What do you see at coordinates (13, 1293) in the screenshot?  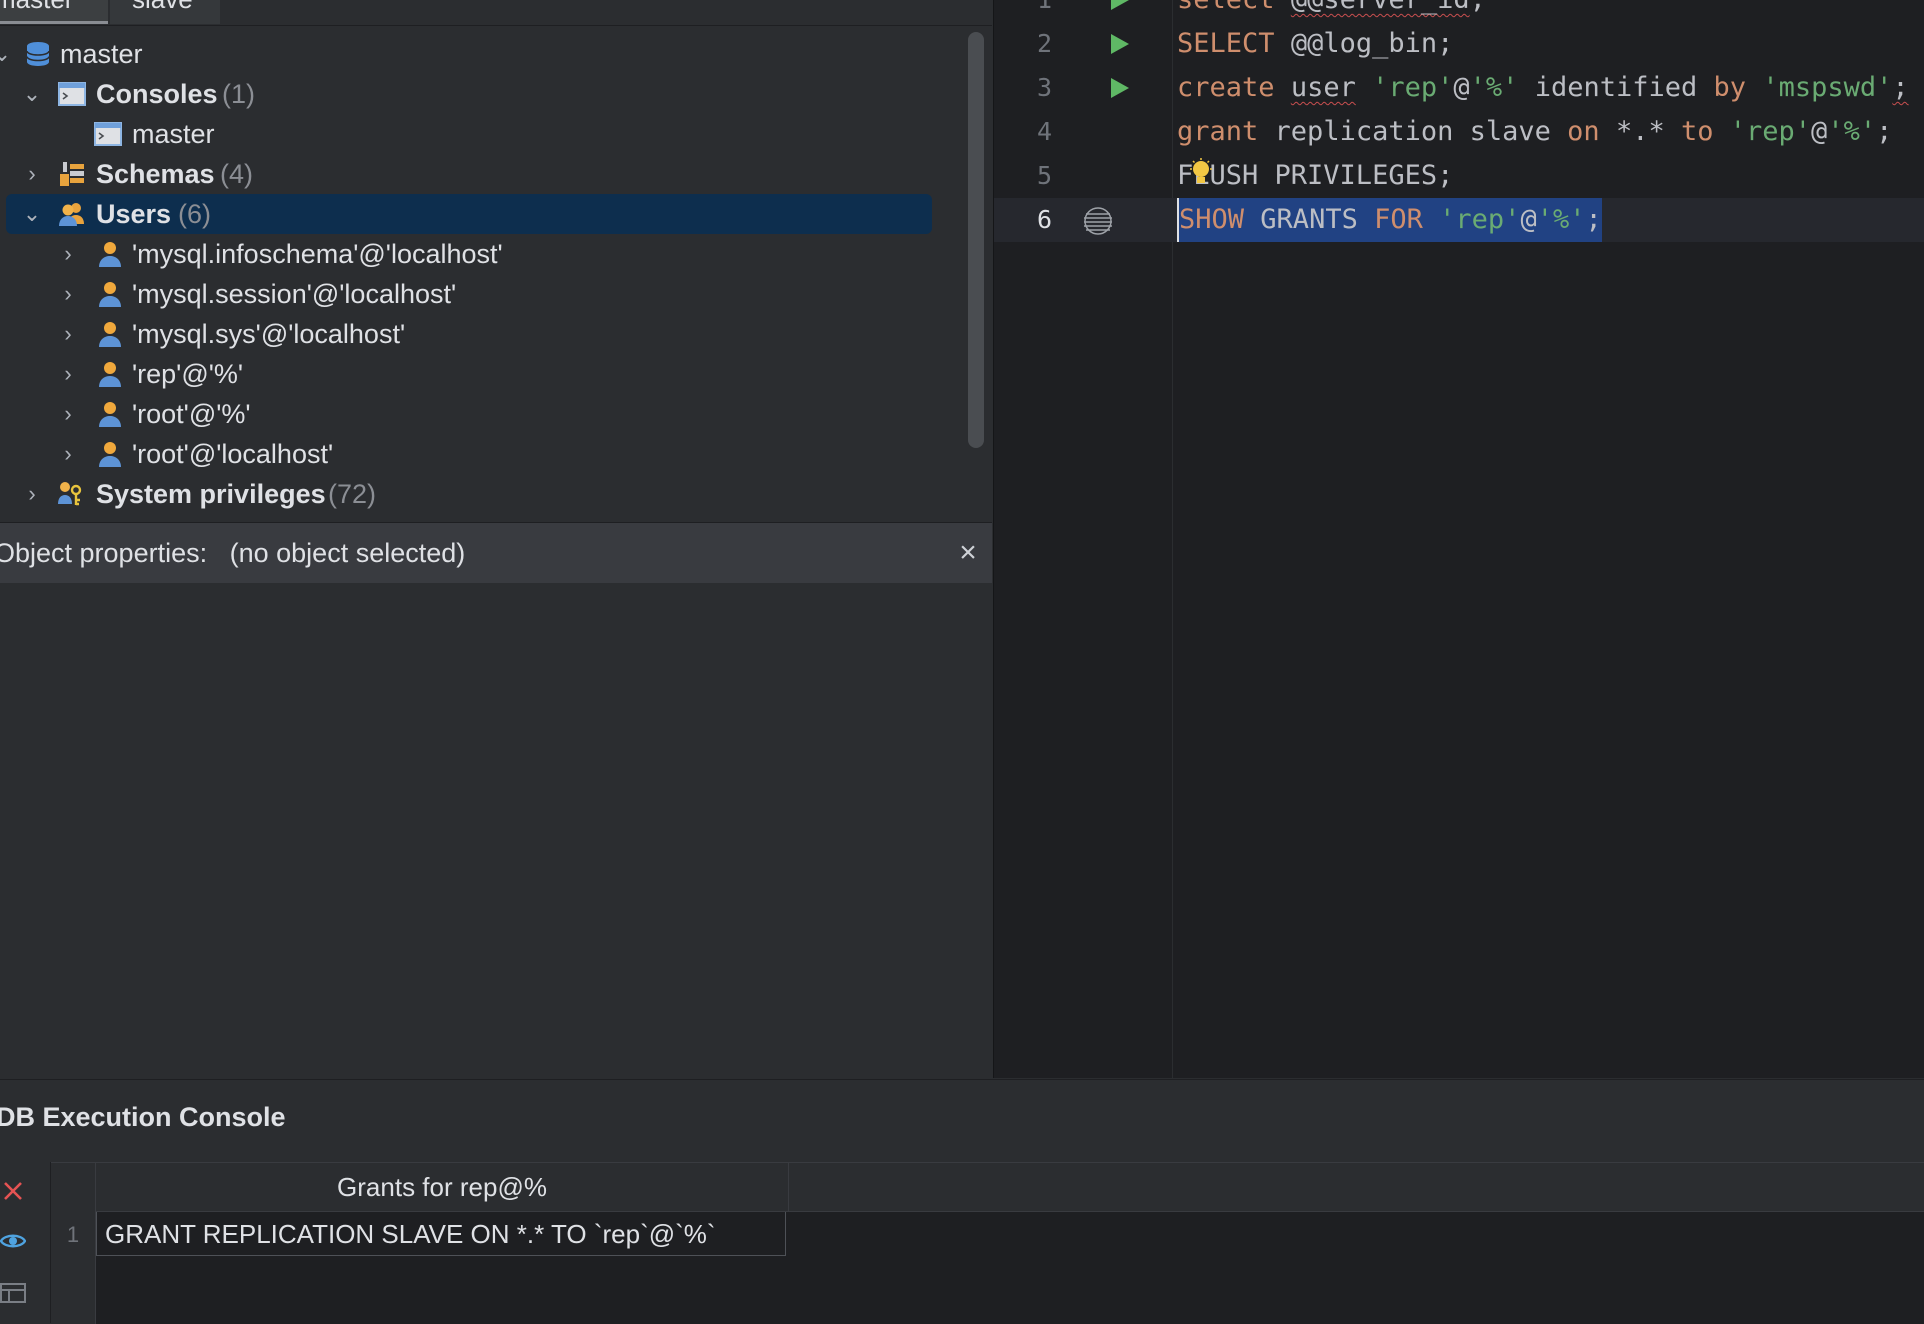 I see `table-view-icon` at bounding box center [13, 1293].